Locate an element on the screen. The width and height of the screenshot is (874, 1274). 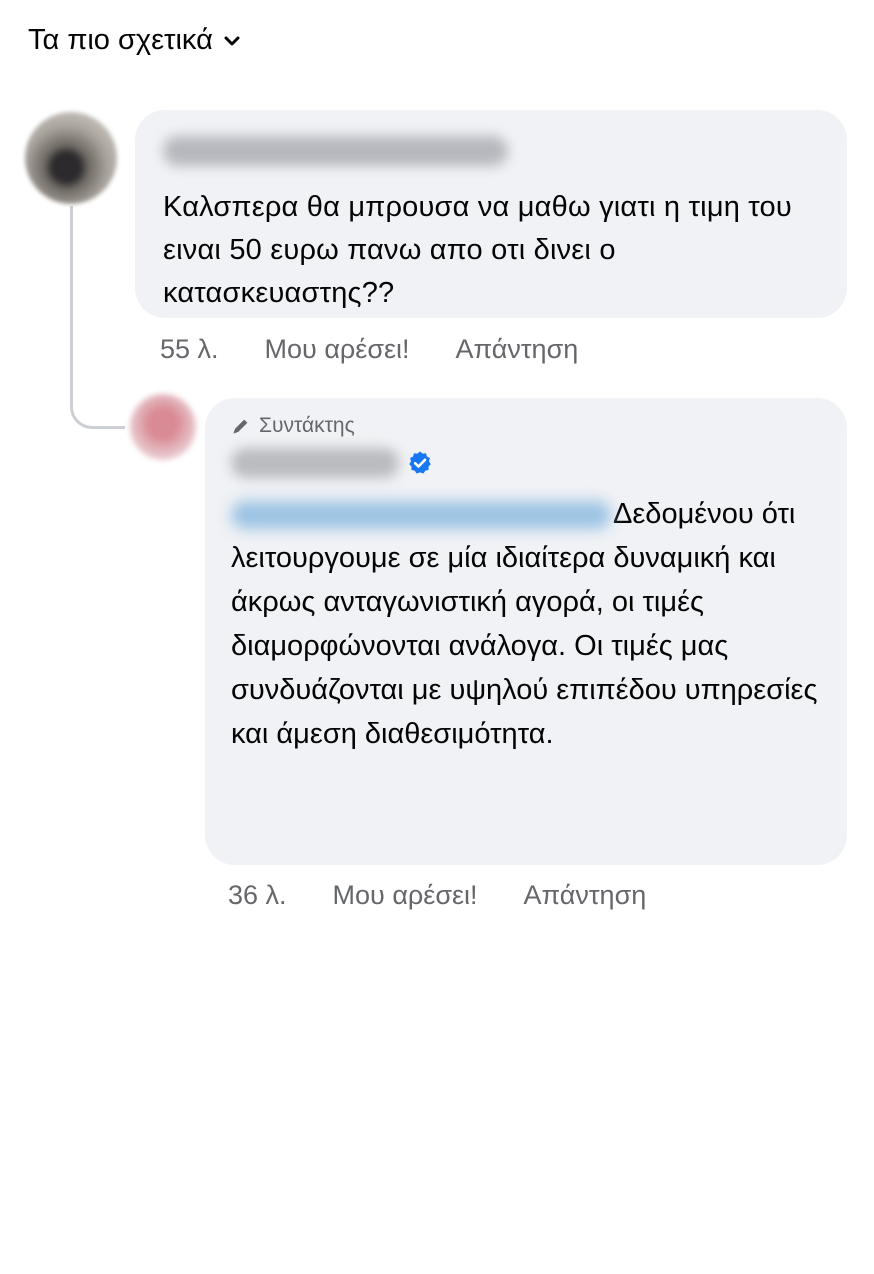
reply-timestamp: 36 λ. is located at coordinates (257, 895).